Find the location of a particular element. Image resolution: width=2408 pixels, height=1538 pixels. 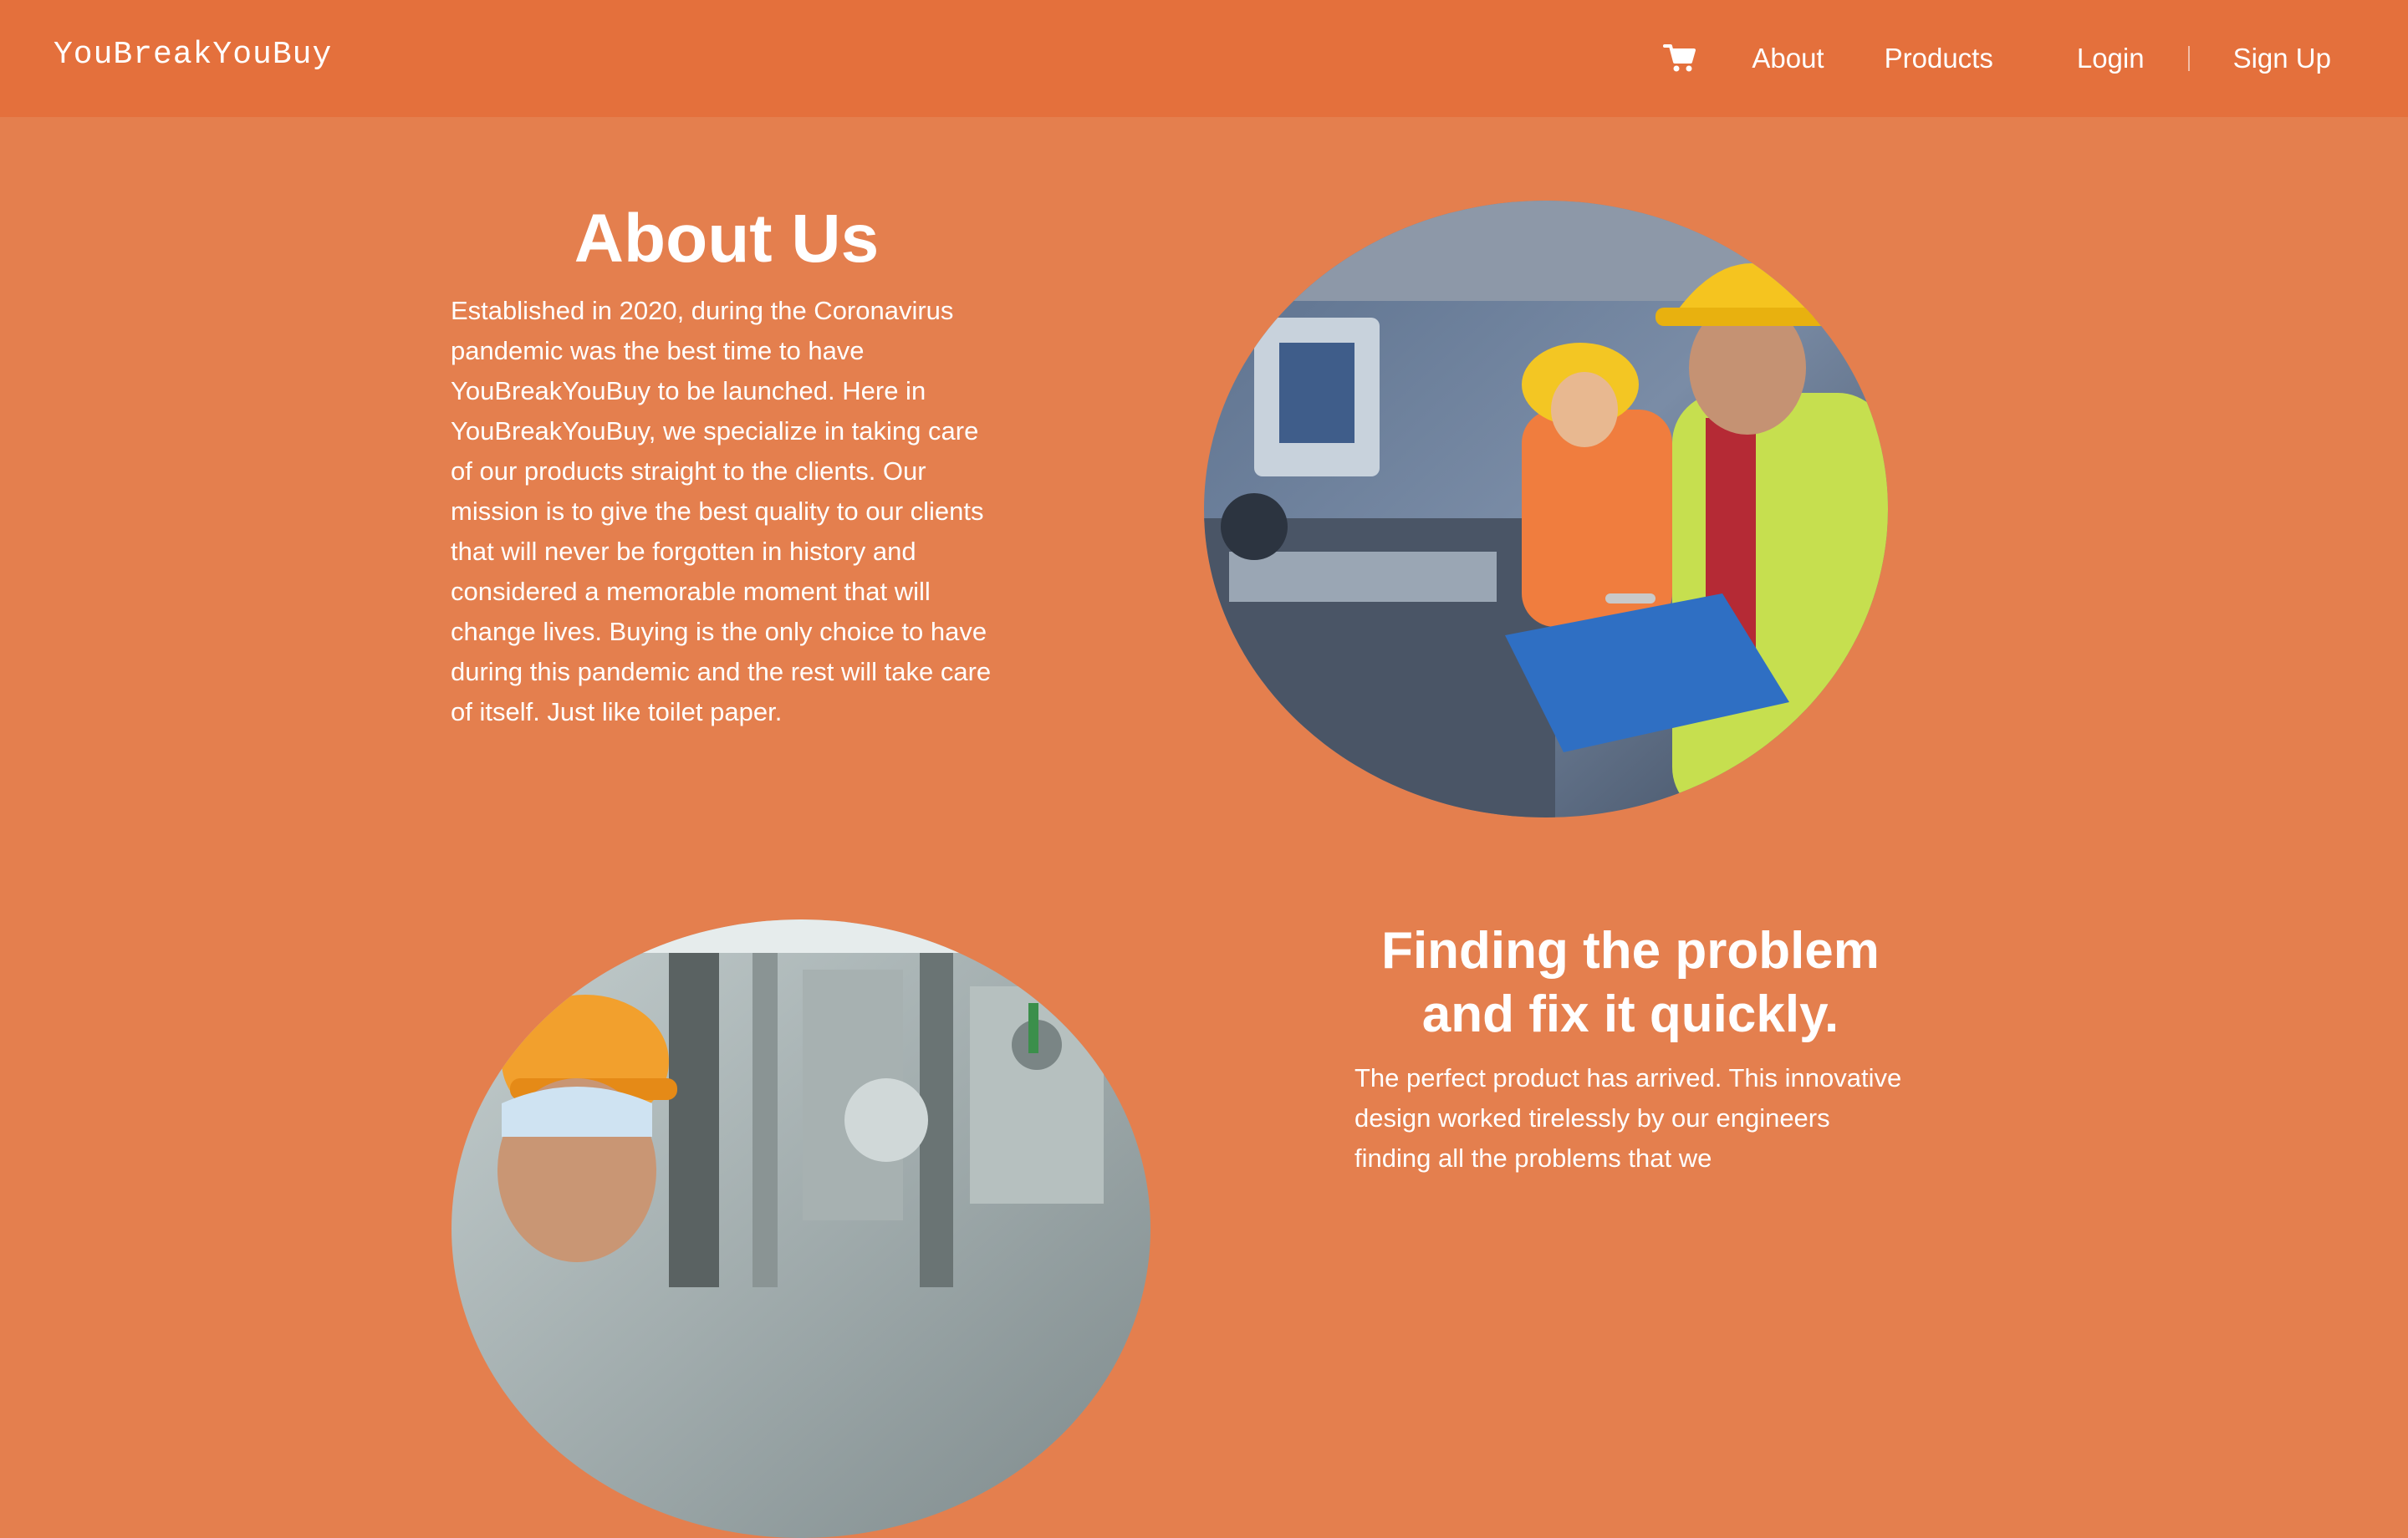

nav-link-products: Products is located at coordinates (1939, 58).